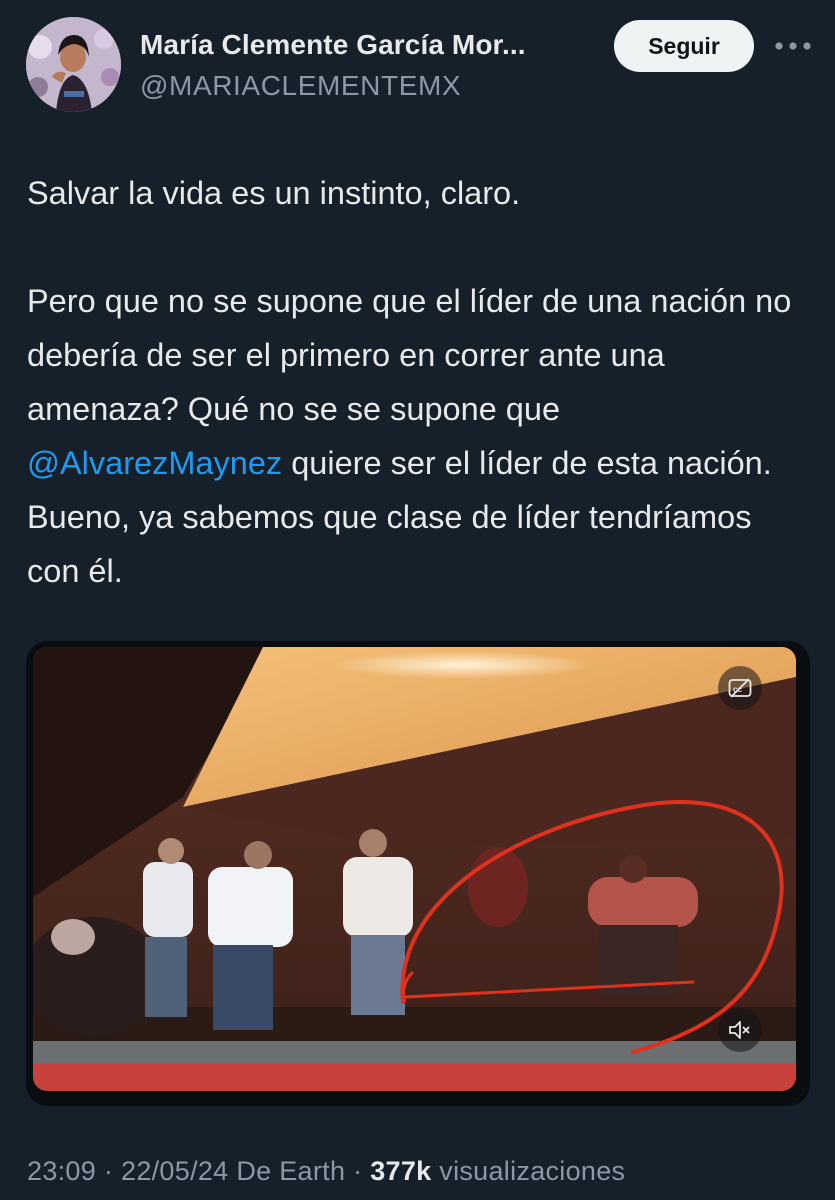  I want to click on captions-icon: cc, so click(740, 688).